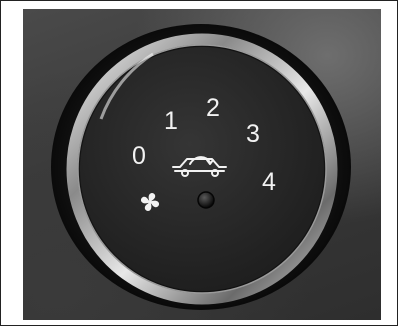 The image size is (398, 326). I want to click on indicator-light-icon, so click(206, 200).